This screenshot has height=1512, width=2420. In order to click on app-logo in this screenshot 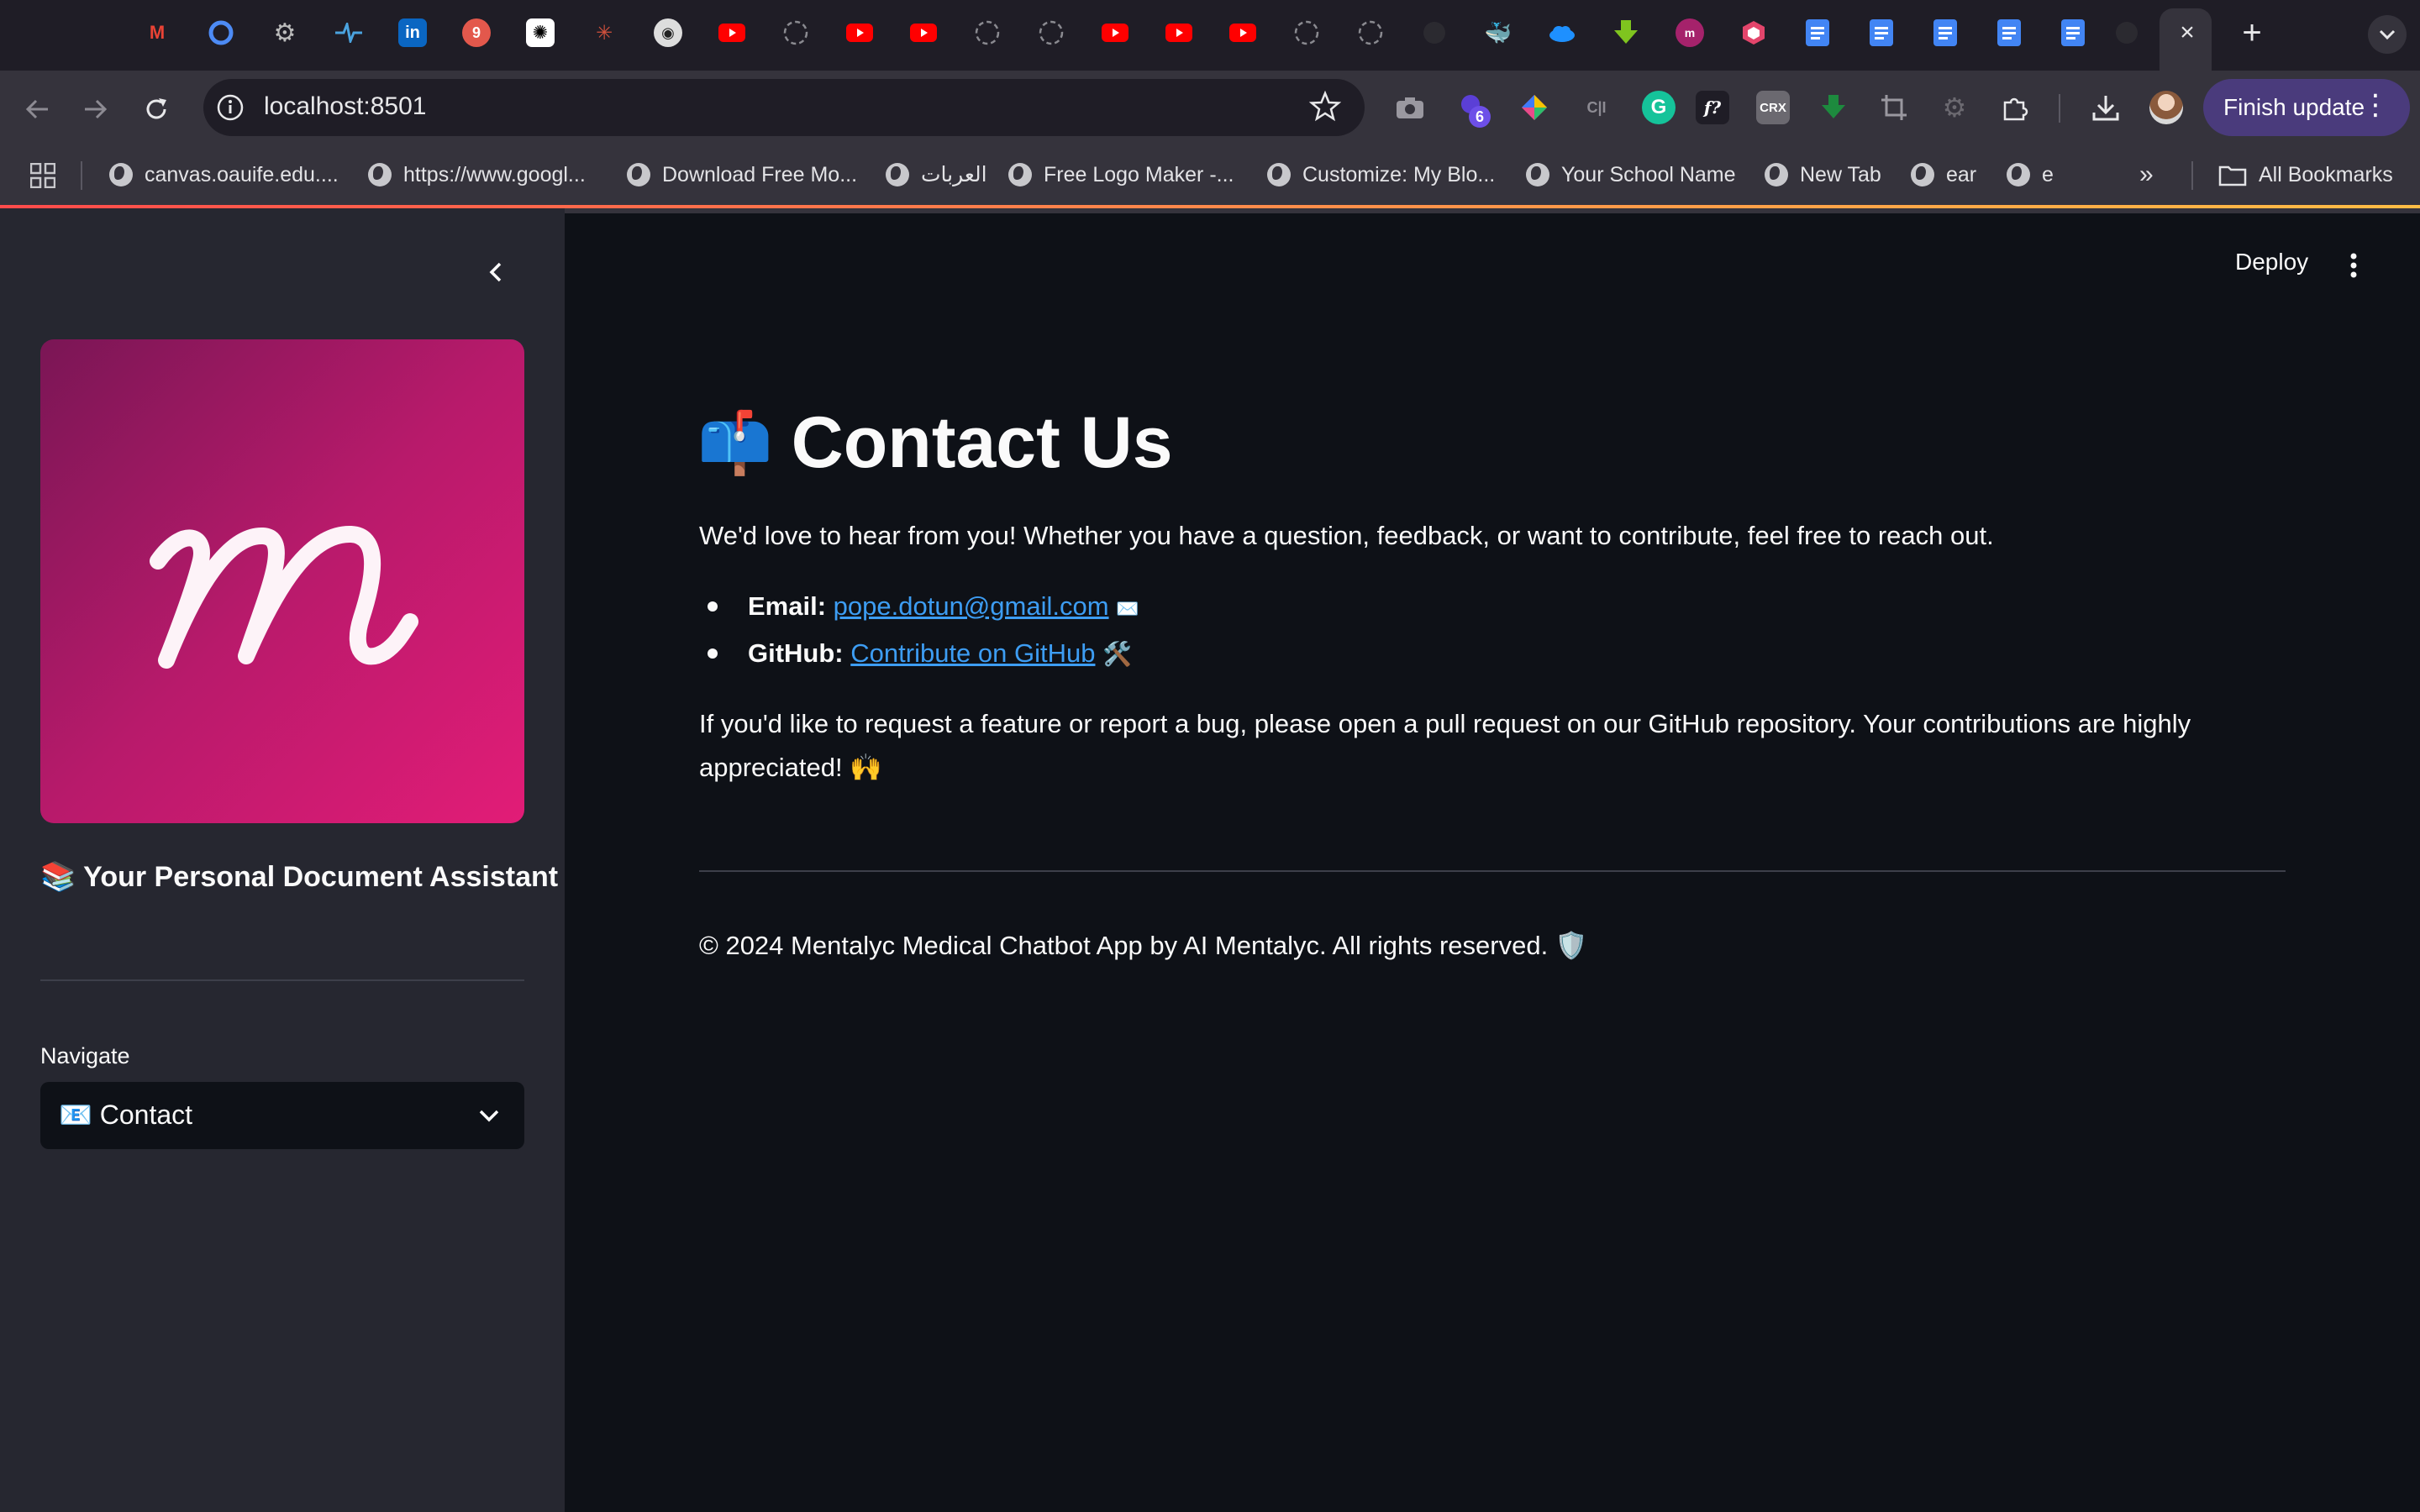, I will do `click(282, 581)`.